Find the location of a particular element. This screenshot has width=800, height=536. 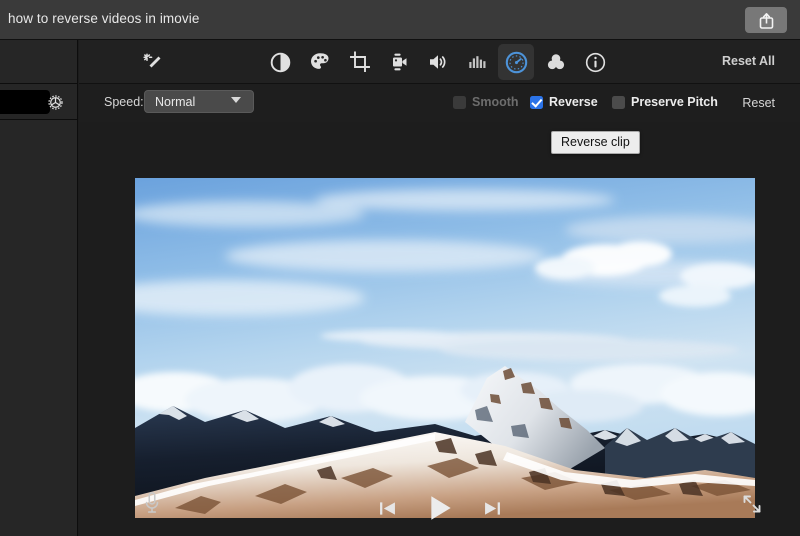

tool-auto-enhance is located at coordinates (153, 62).